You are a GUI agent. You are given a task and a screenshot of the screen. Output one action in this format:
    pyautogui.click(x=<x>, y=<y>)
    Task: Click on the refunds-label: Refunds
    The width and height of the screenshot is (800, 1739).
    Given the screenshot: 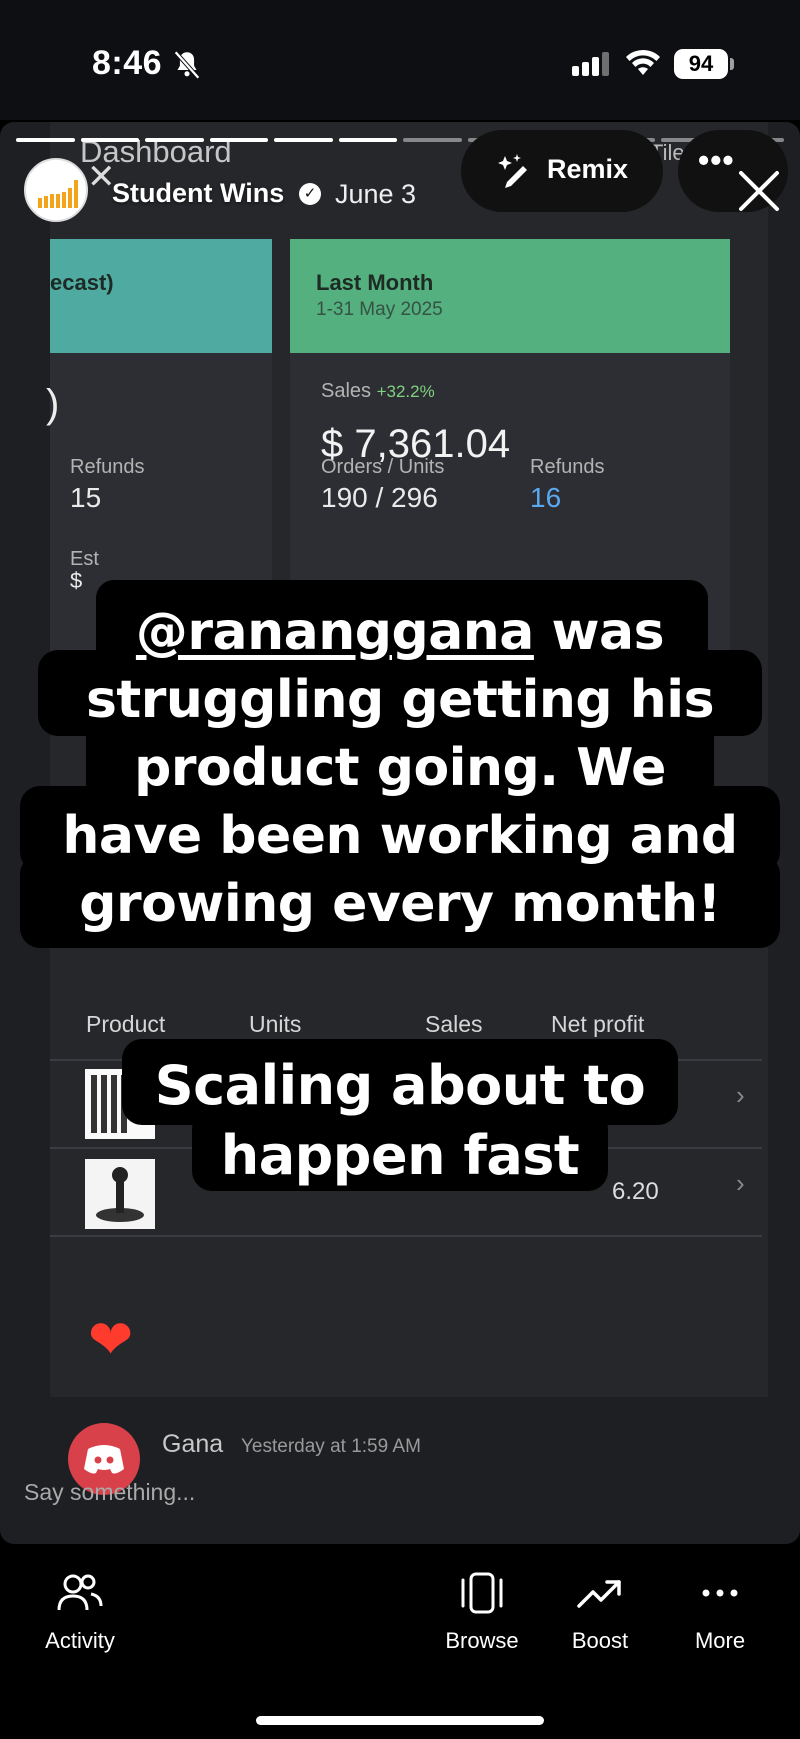 What is the action you would take?
    pyautogui.click(x=107, y=467)
    